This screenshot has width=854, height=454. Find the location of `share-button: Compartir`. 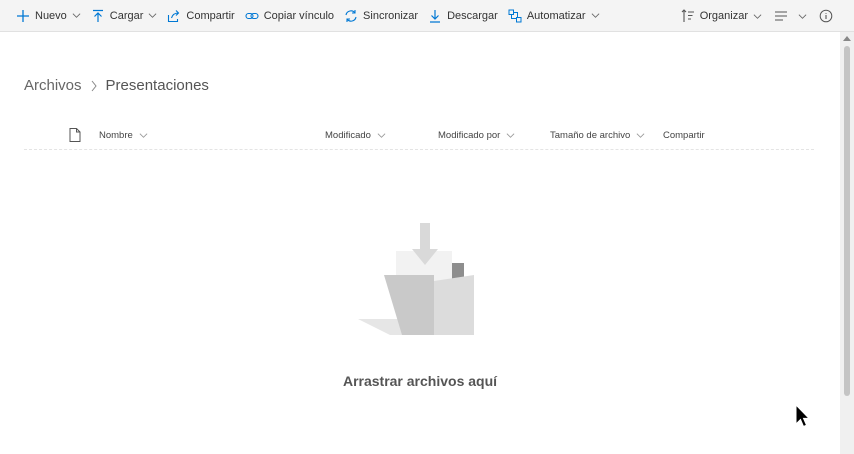

share-button: Compartir is located at coordinates (200, 16).